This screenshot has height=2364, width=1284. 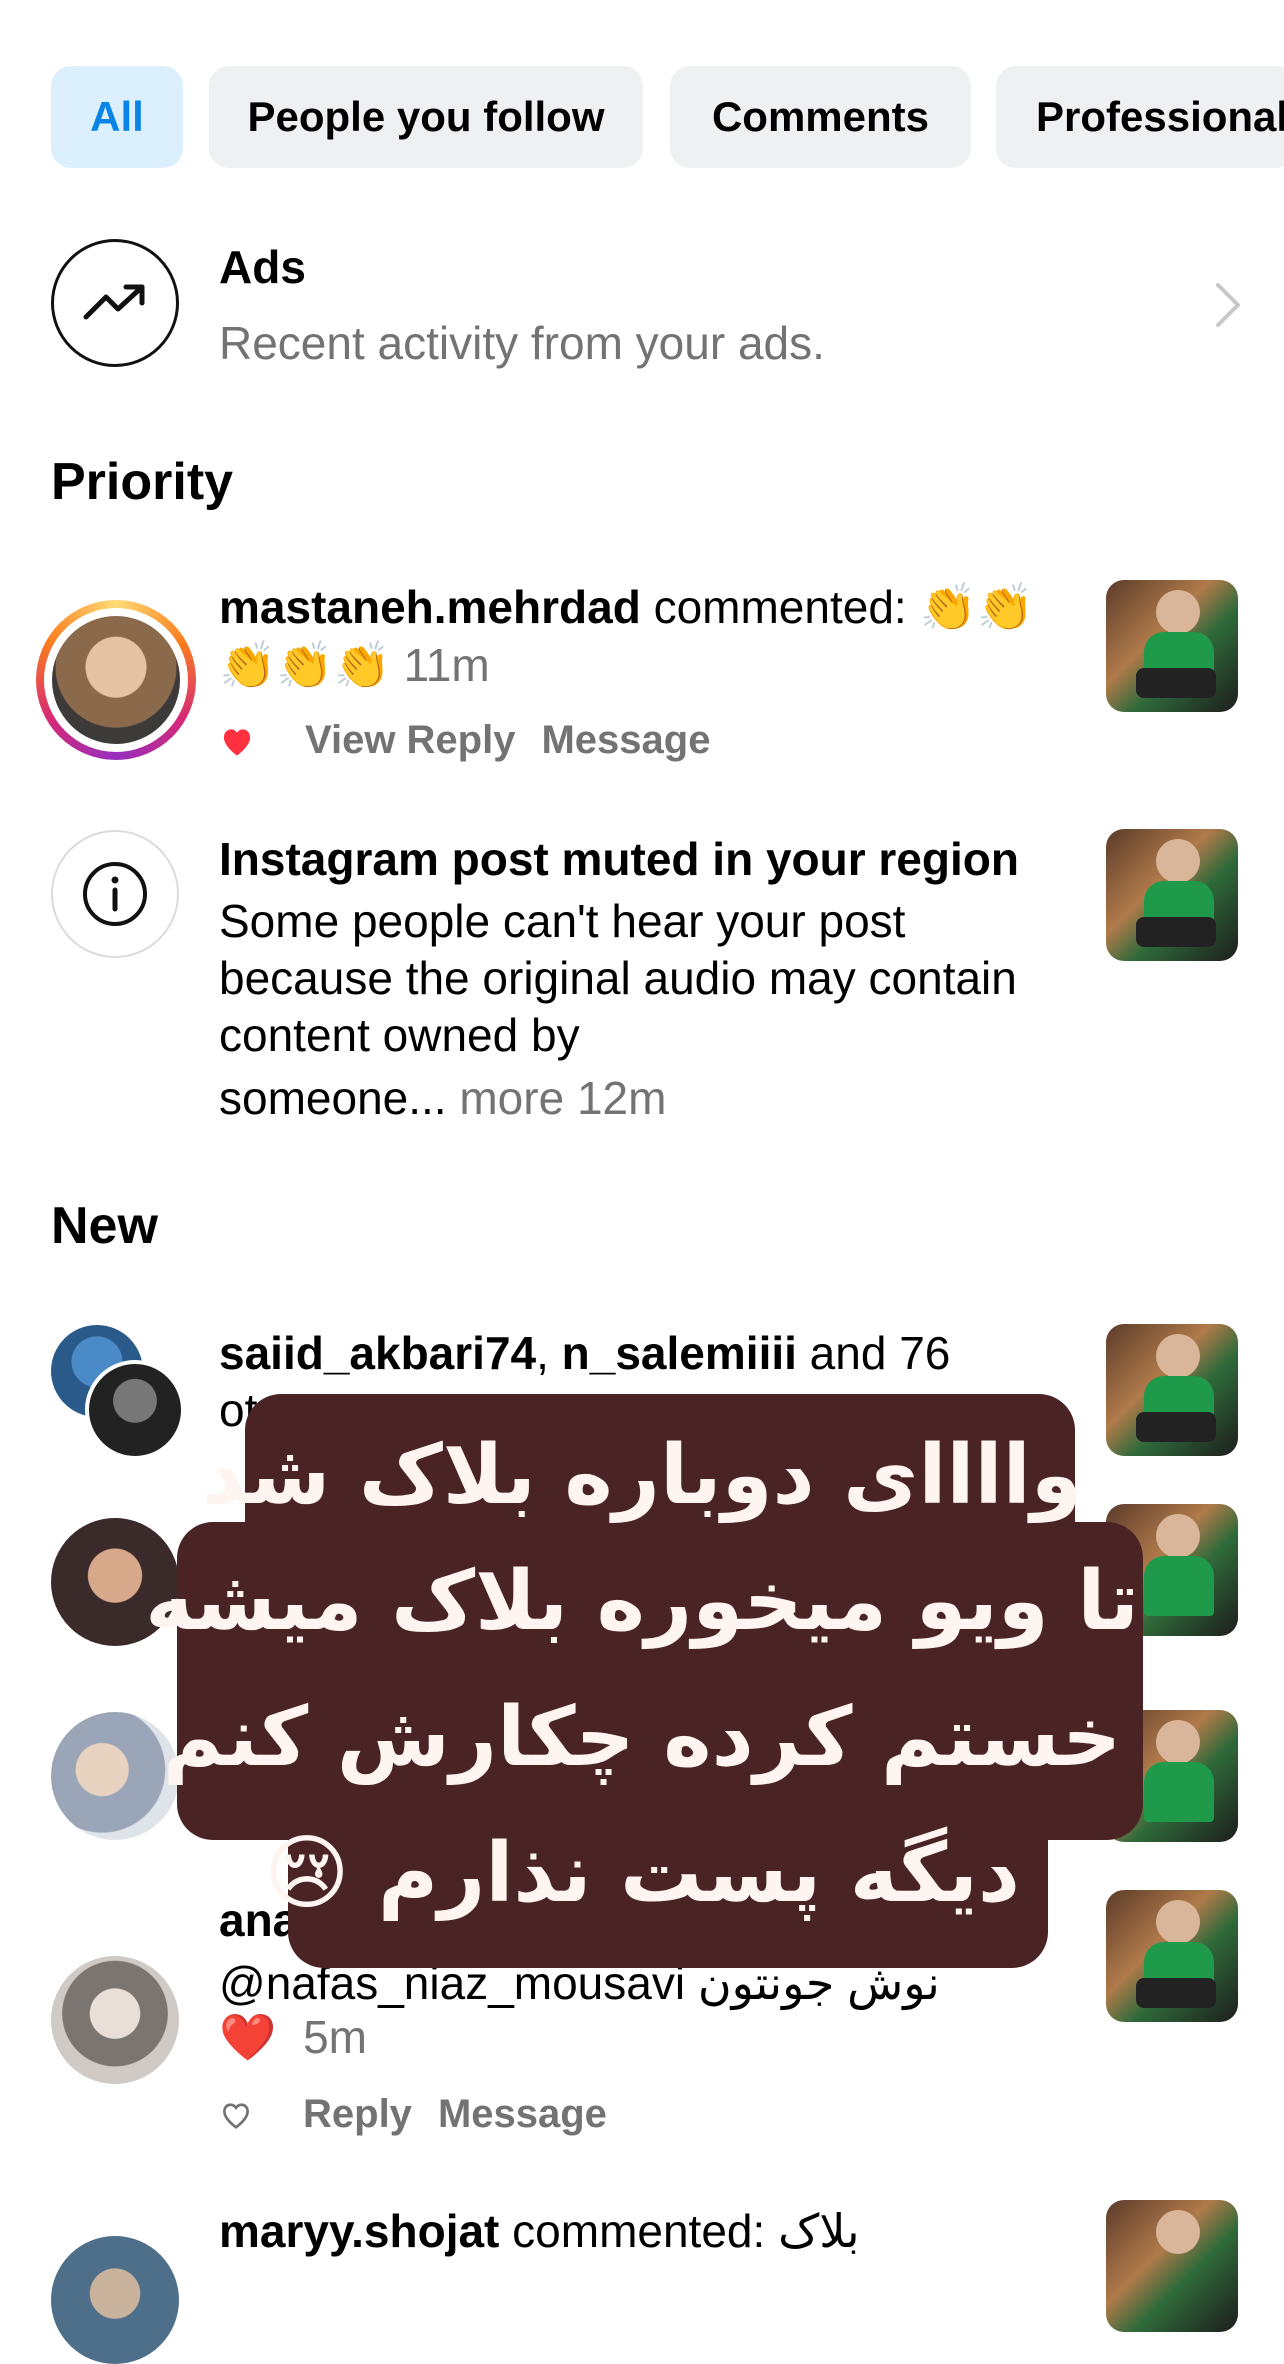 What do you see at coordinates (642, 1737) in the screenshot?
I see `overlay-line3: خستم کرده چکارش کنم` at bounding box center [642, 1737].